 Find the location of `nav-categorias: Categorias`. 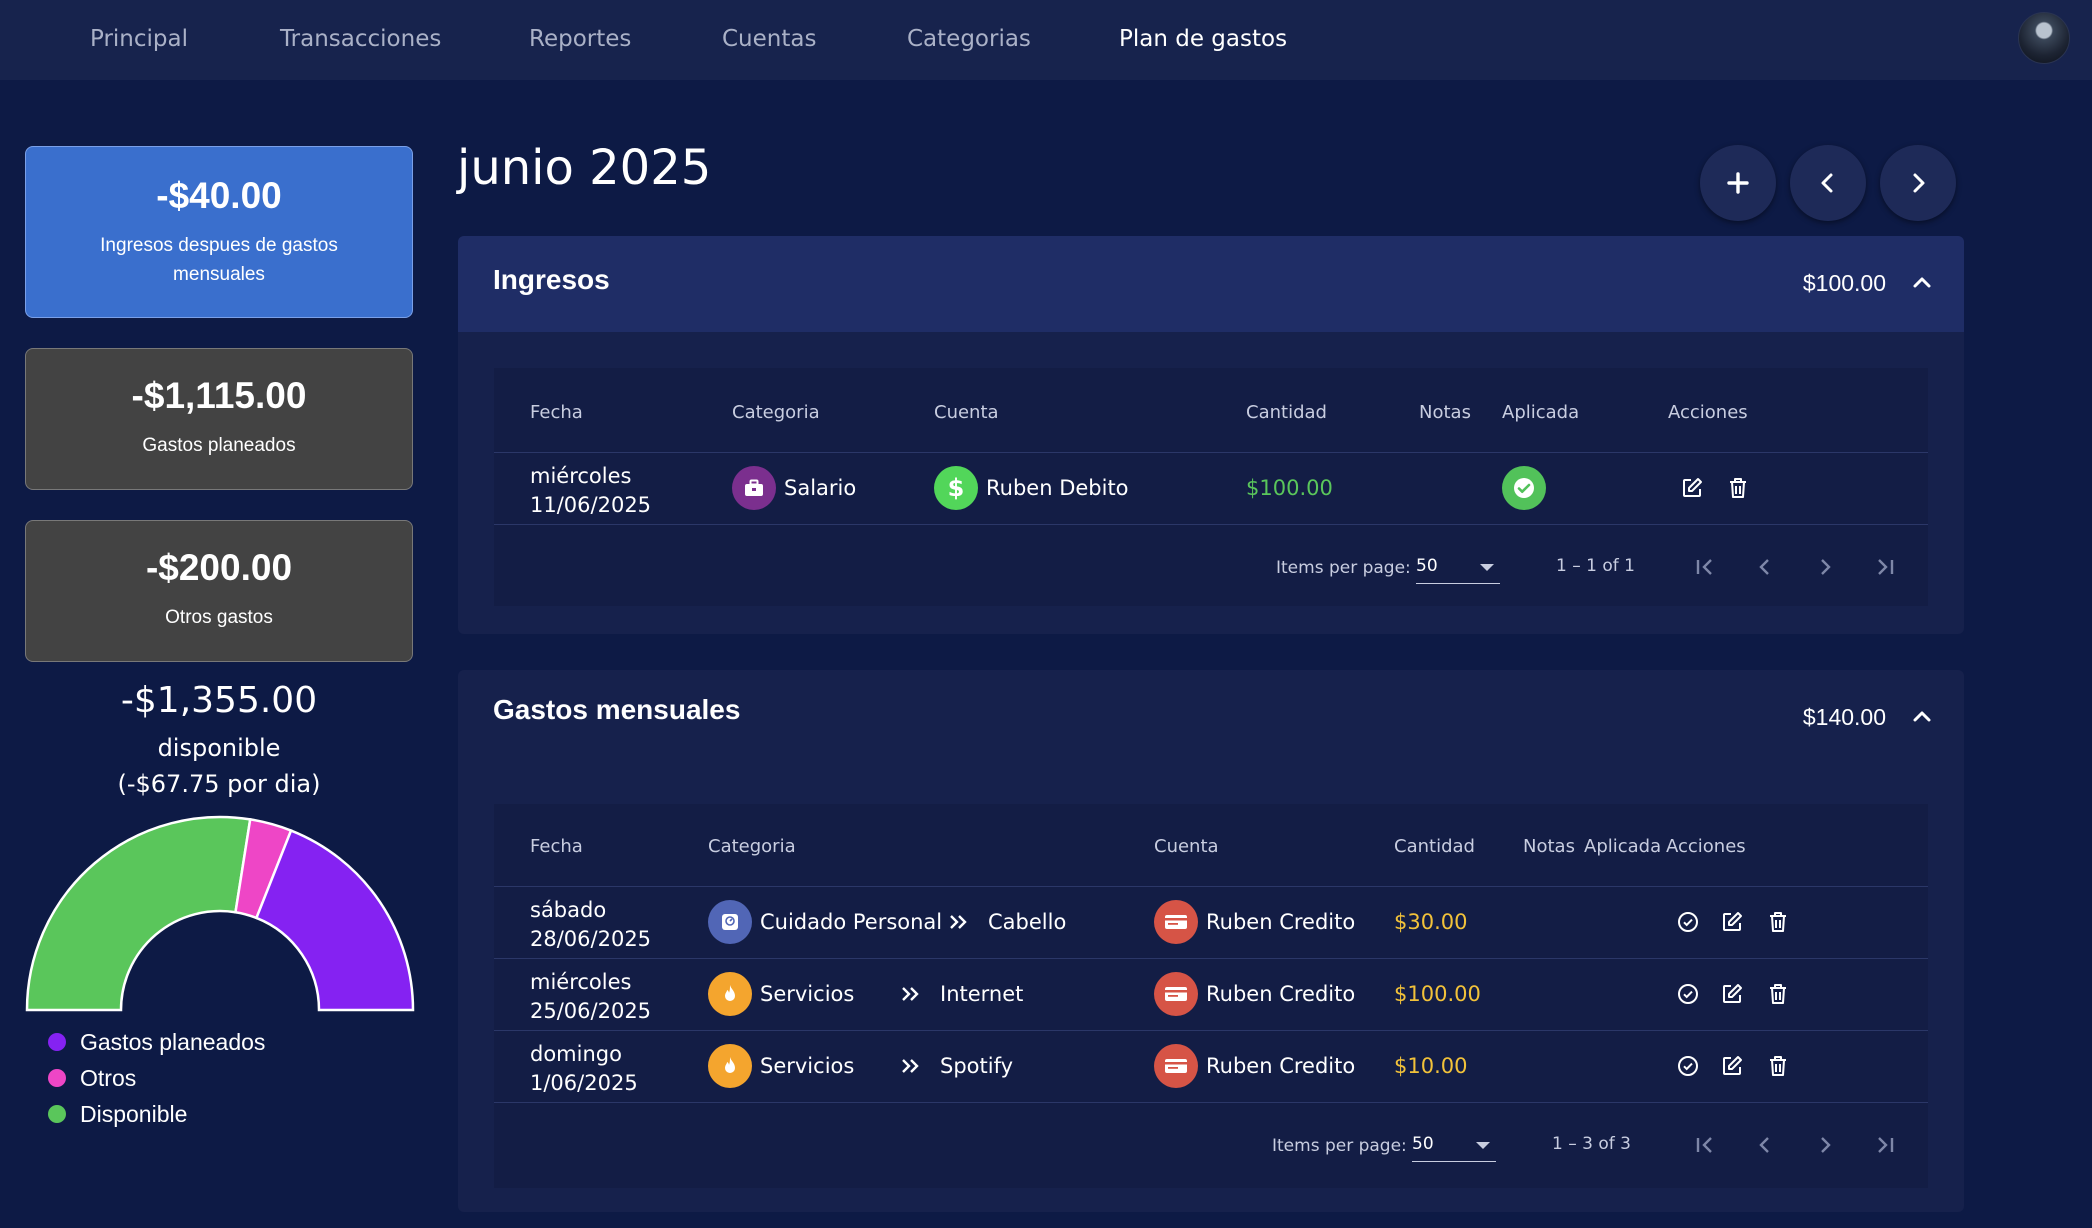

nav-categorias: Categorias is located at coordinates (969, 40).